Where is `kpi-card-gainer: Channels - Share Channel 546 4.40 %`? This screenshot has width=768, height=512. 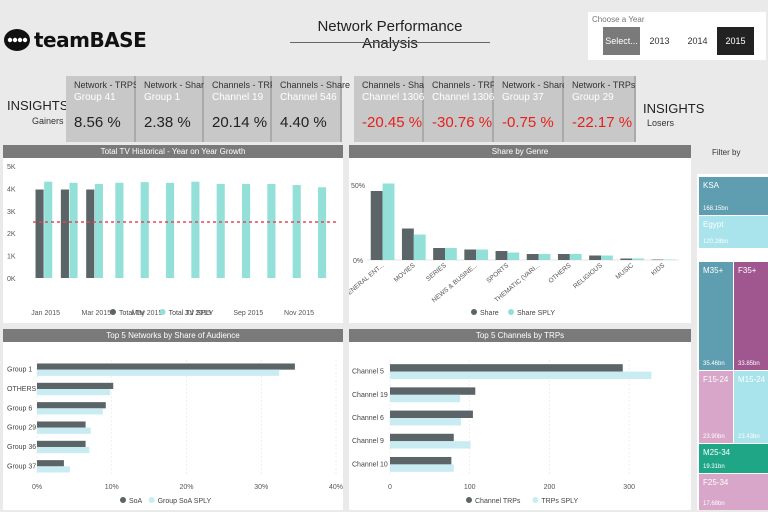 kpi-card-gainer: Channels - Share Channel 546 4.40 % is located at coordinates (311, 109).